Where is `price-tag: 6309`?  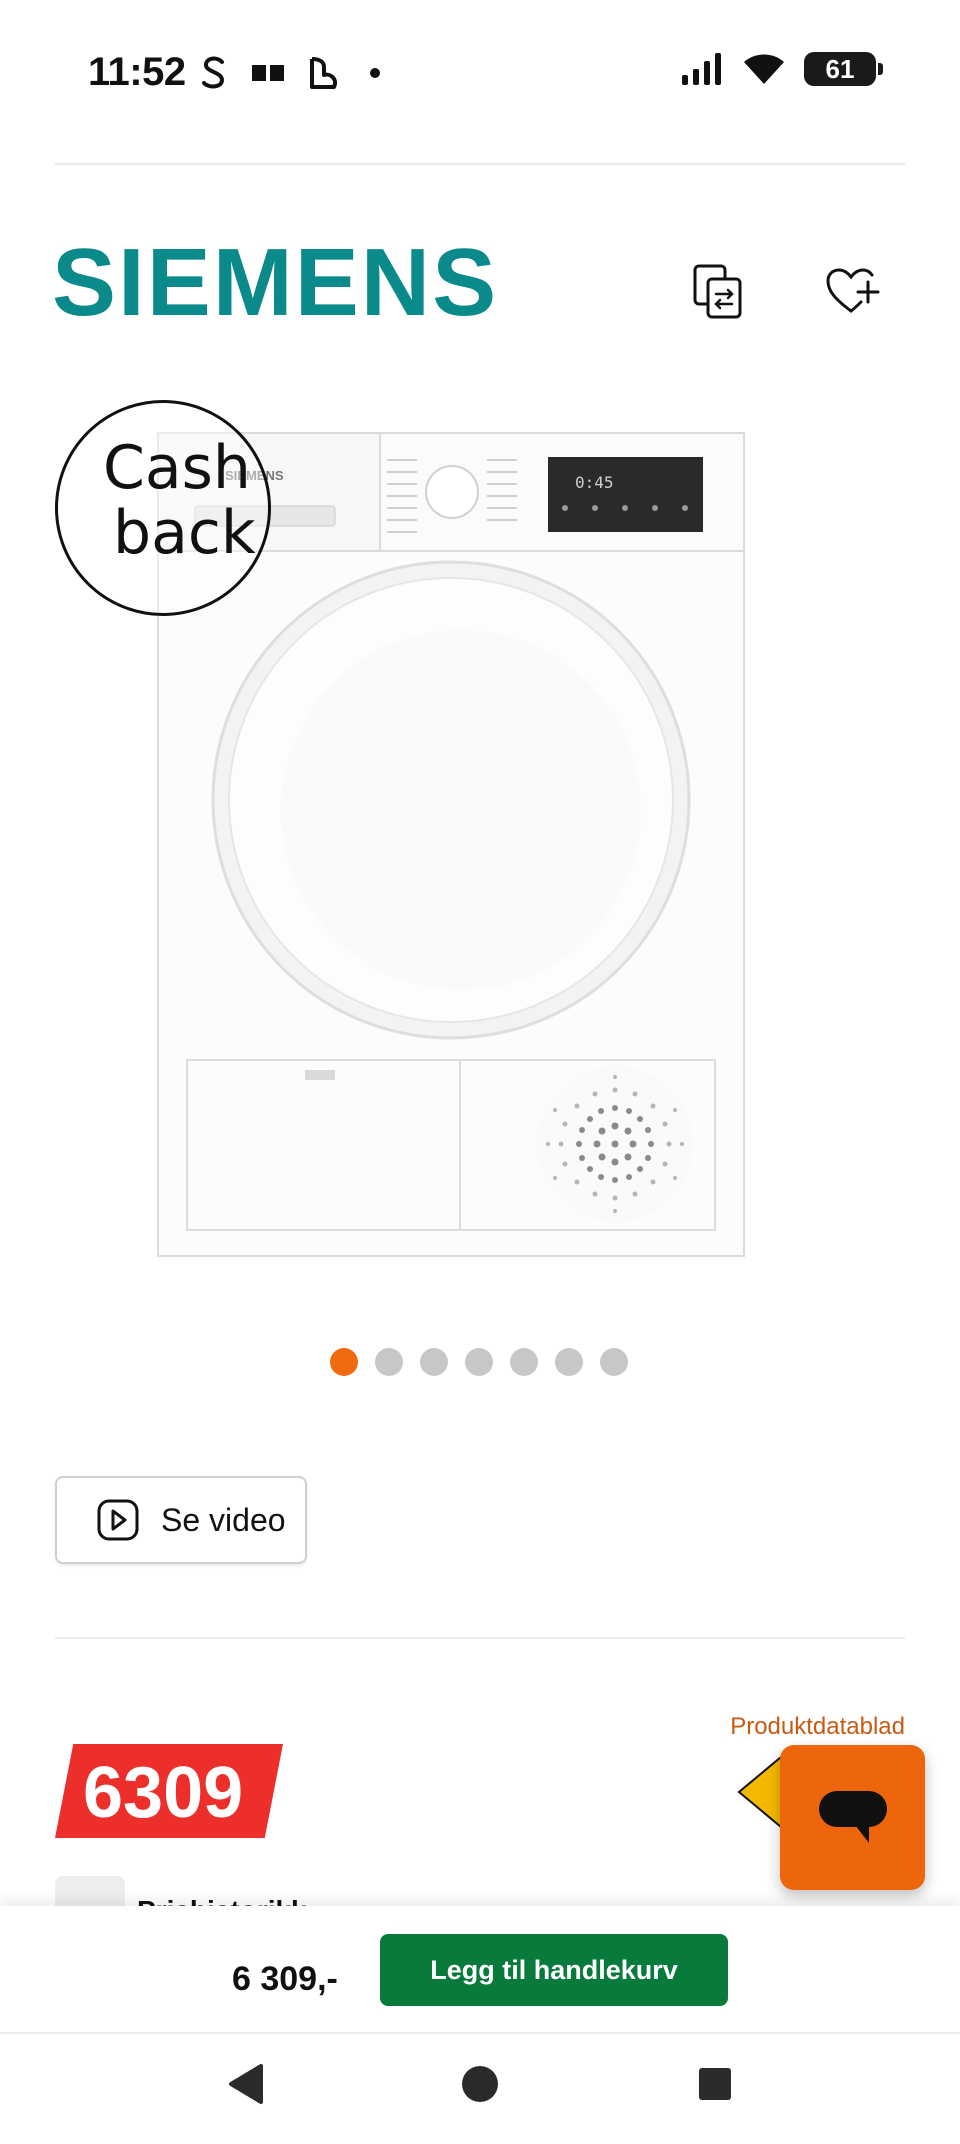 price-tag: 6309 is located at coordinates (169, 1791).